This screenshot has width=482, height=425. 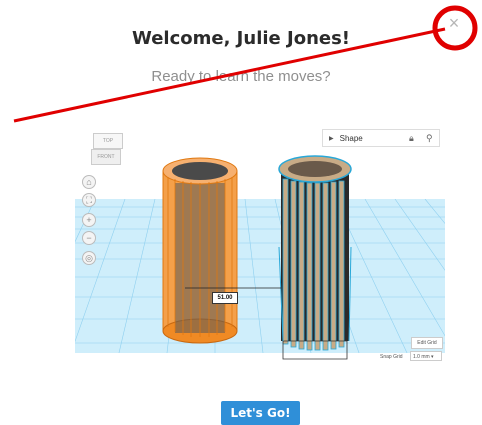 What do you see at coordinates (241, 76) in the screenshot?
I see `welcome-subtitle: Ready to learn the moves?` at bounding box center [241, 76].